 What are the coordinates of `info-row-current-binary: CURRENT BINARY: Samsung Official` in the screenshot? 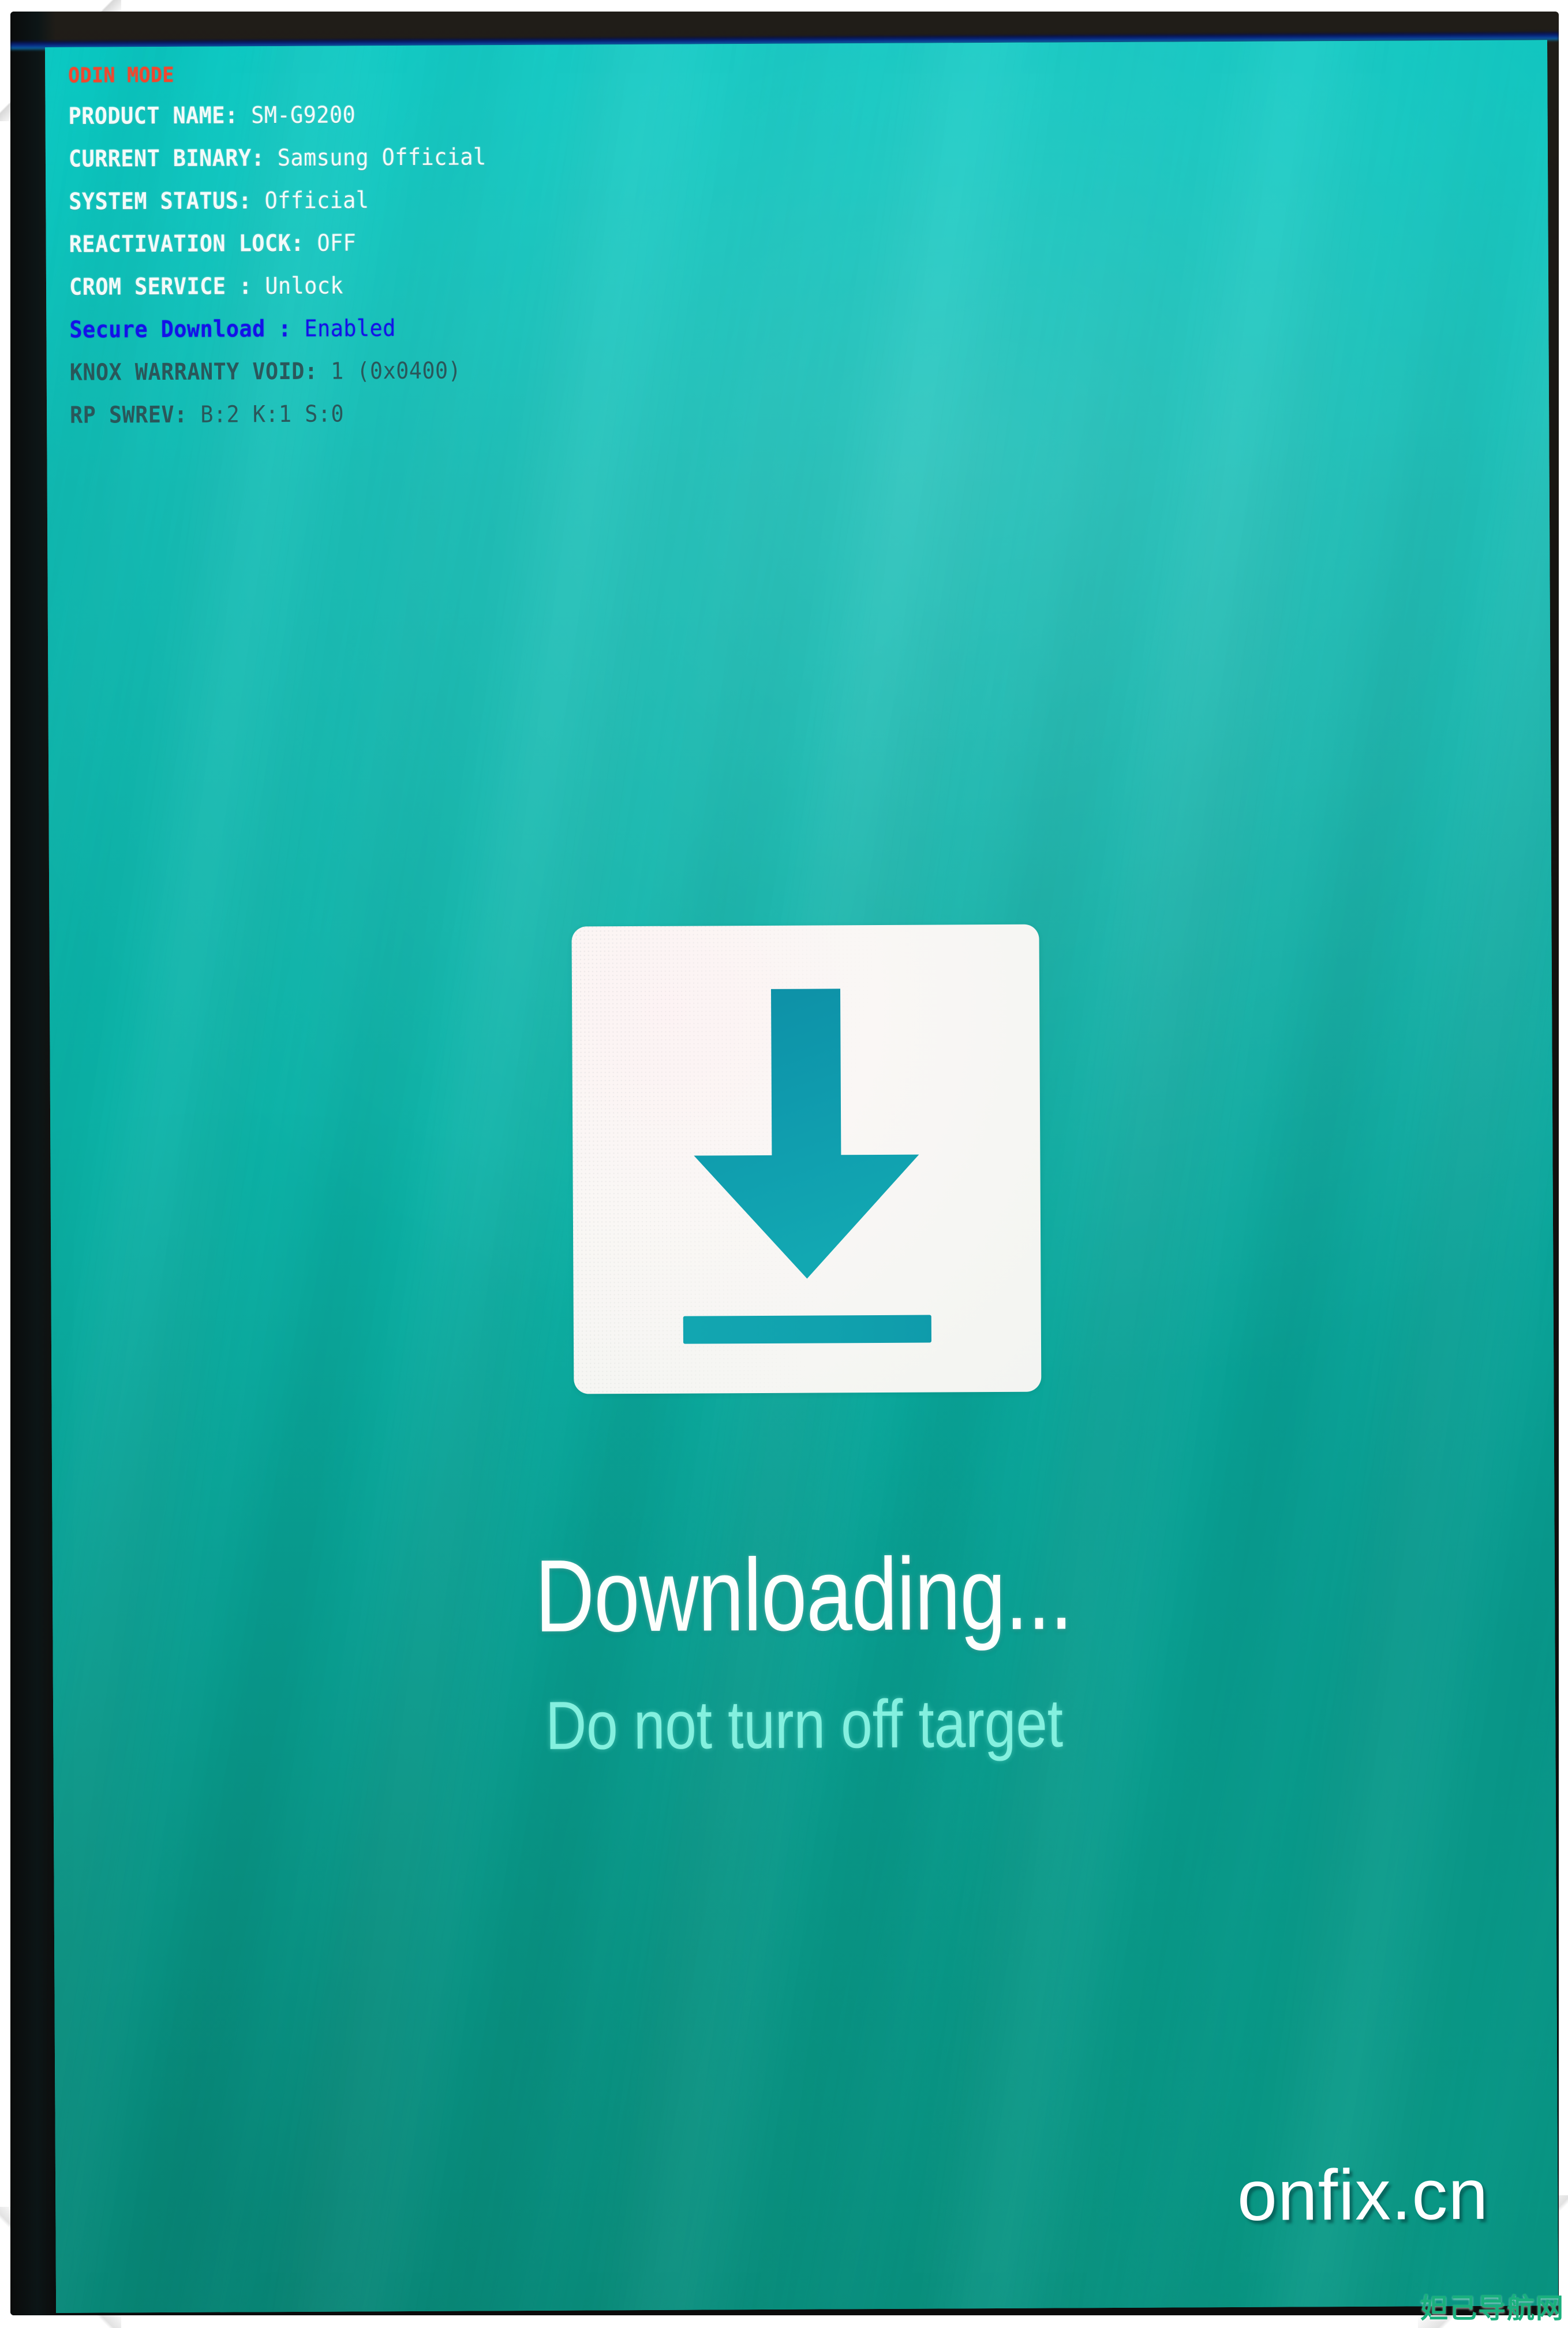 It's located at (277, 159).